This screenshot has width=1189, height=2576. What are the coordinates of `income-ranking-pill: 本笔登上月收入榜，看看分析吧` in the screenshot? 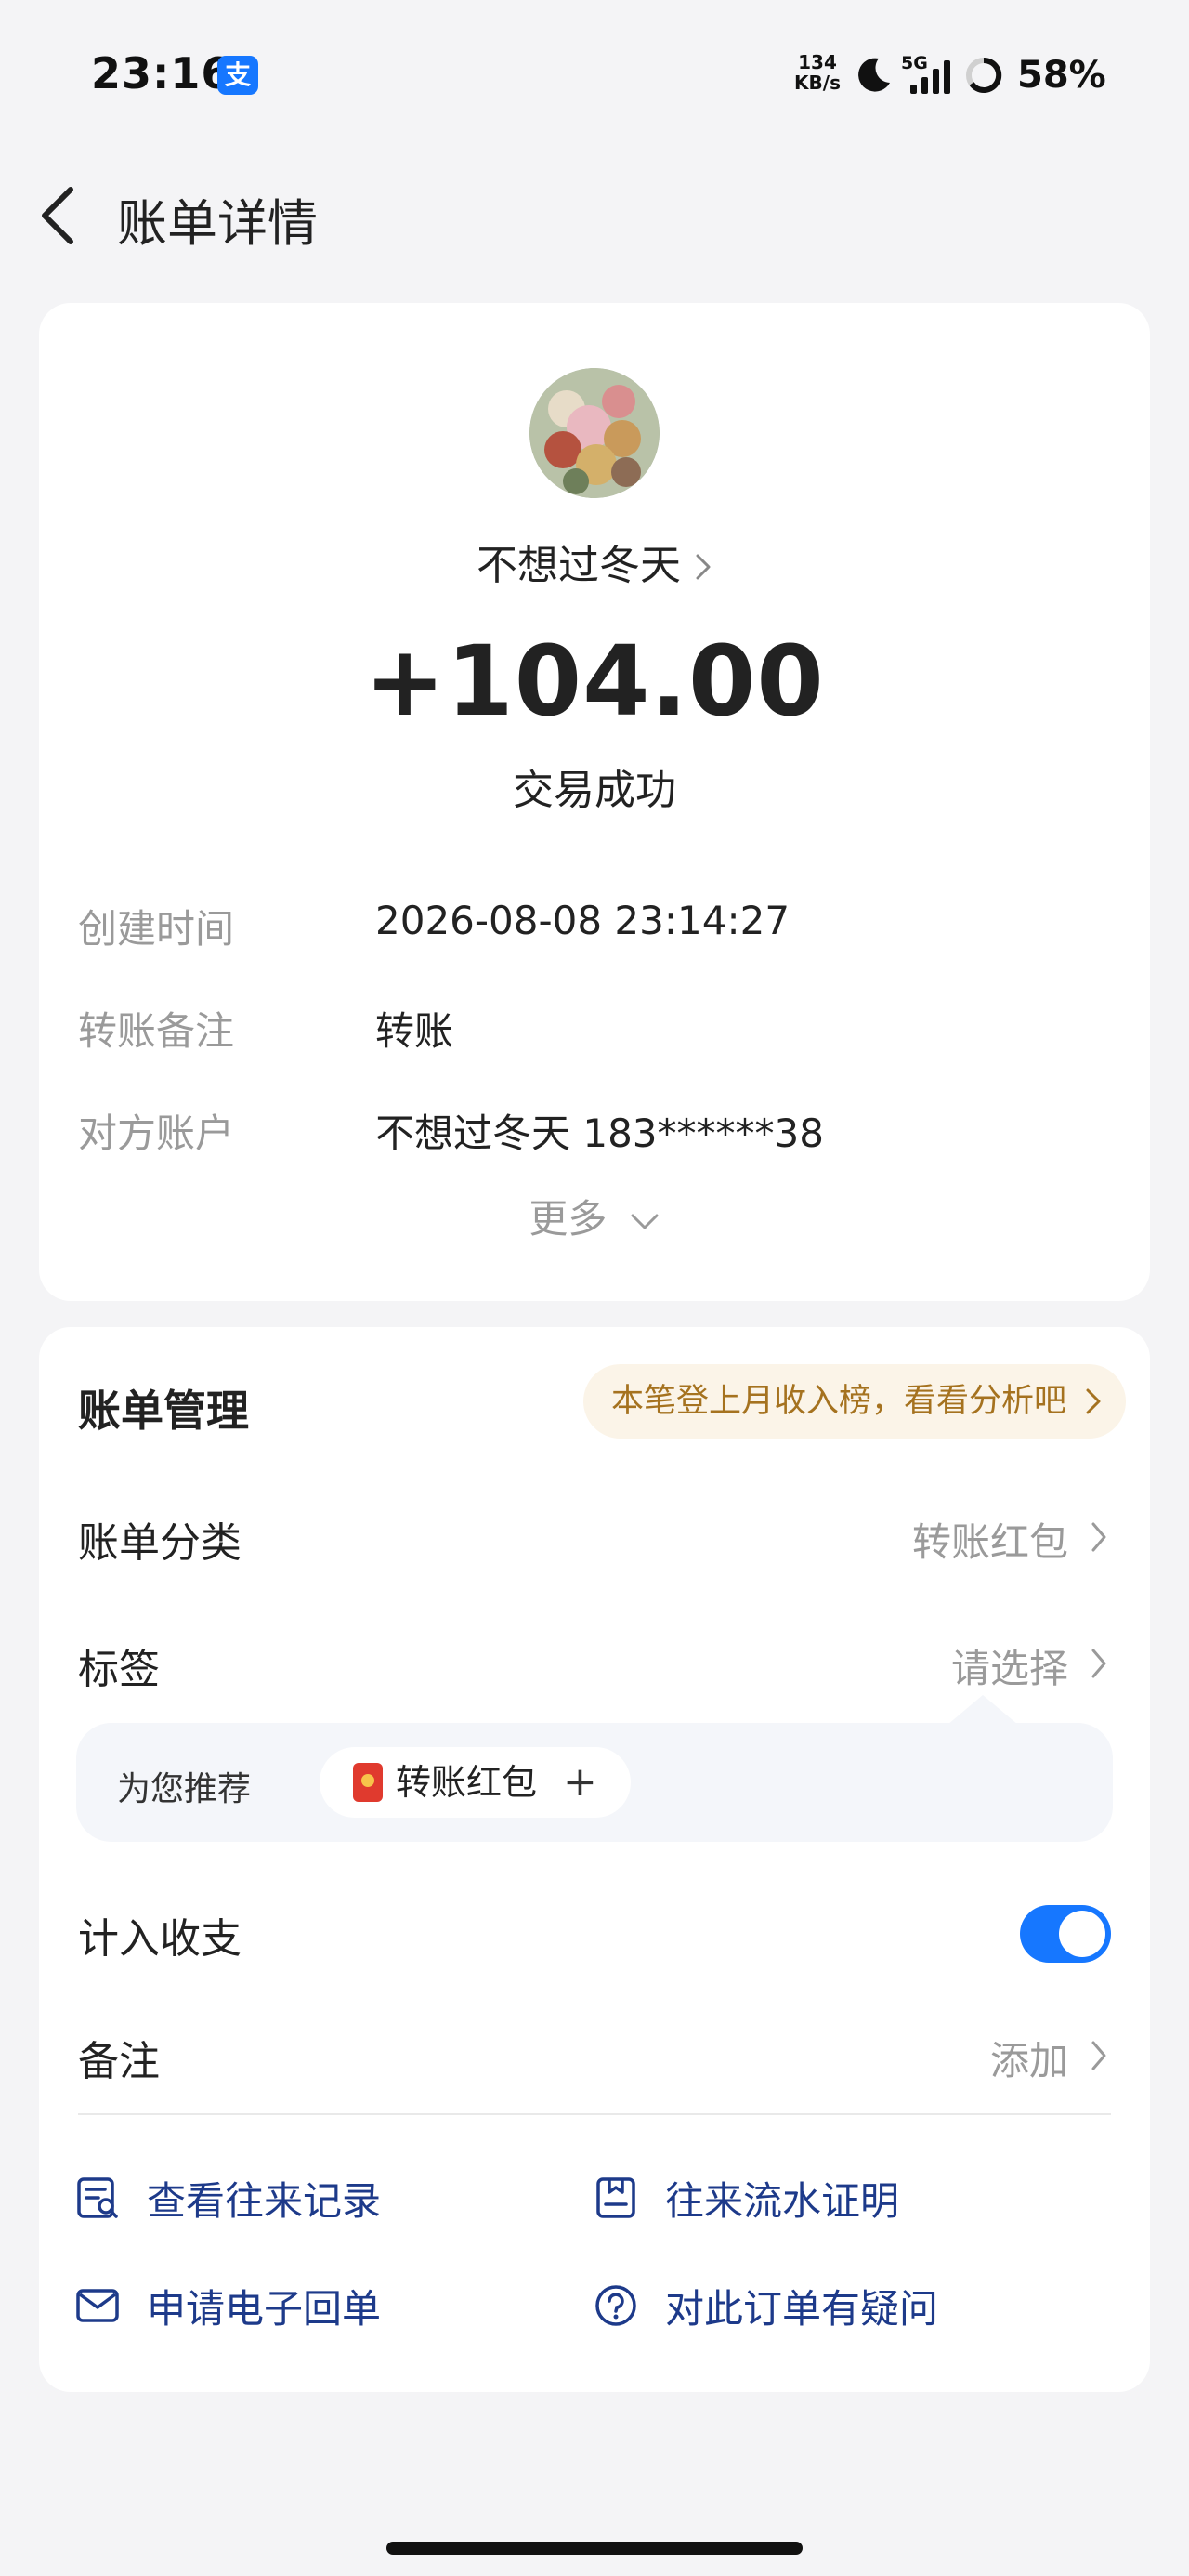 It's located at (854, 1401).